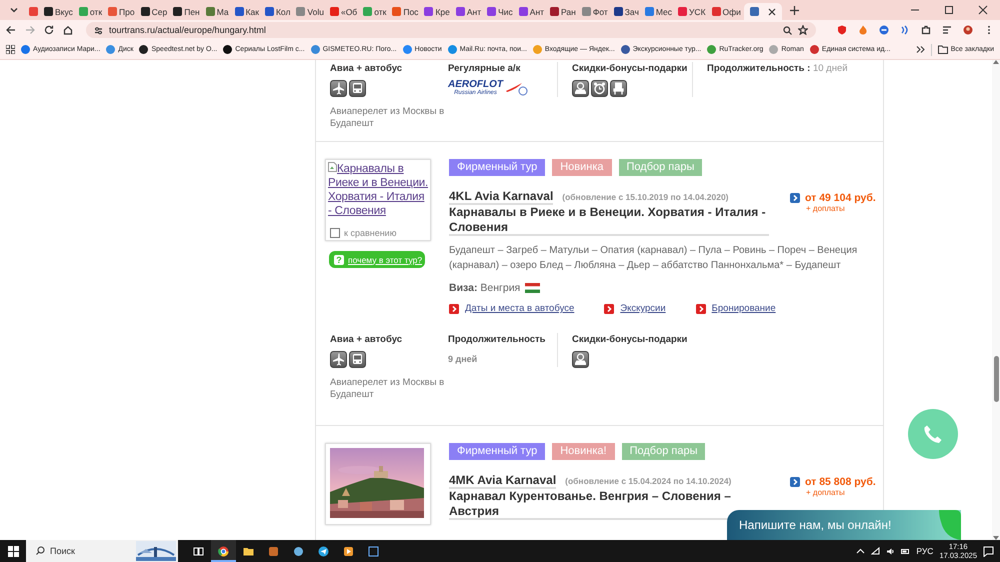 Image resolution: width=1000 pixels, height=562 pixels. What do you see at coordinates (501, 197) in the screenshot?
I see `tour-code-link: 4KL Avia Karnaval` at bounding box center [501, 197].